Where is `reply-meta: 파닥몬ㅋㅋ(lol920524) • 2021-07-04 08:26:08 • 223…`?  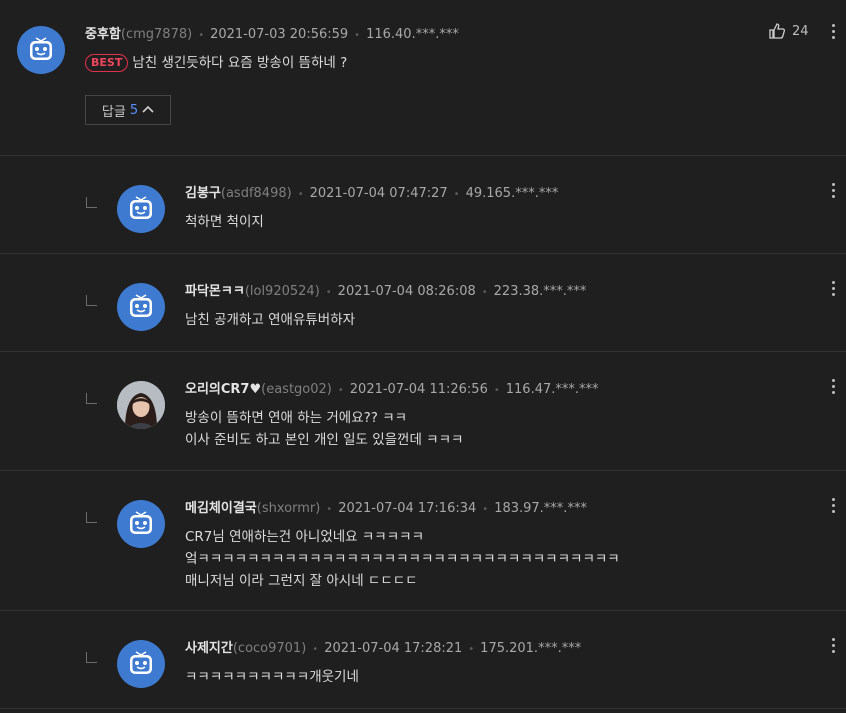
reply-meta: 파닥몬ㅋㅋ(lol920524) • 2021-07-04 08:26:08 • 223… is located at coordinates (386, 291).